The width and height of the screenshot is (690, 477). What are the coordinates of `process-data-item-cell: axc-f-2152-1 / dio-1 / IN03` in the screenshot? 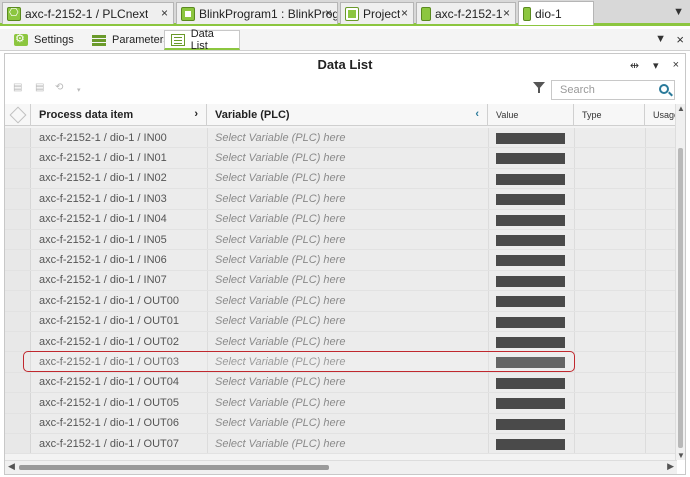 It's located at (103, 198).